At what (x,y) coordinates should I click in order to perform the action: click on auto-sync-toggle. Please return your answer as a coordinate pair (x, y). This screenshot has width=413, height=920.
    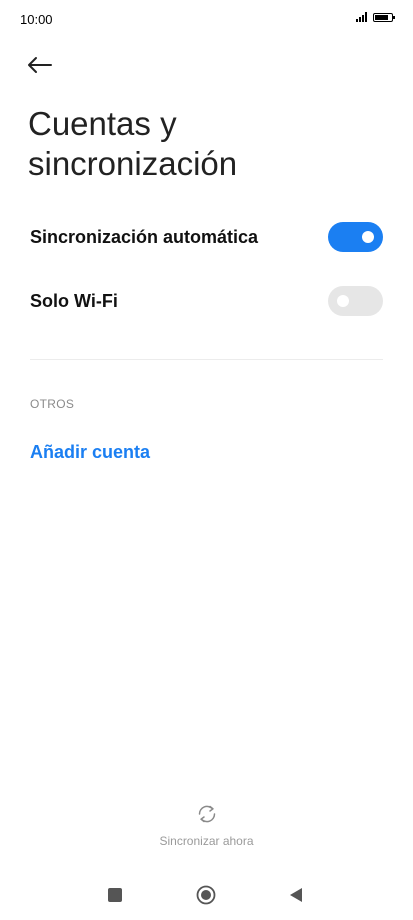
    Looking at the image, I should click on (355, 237).